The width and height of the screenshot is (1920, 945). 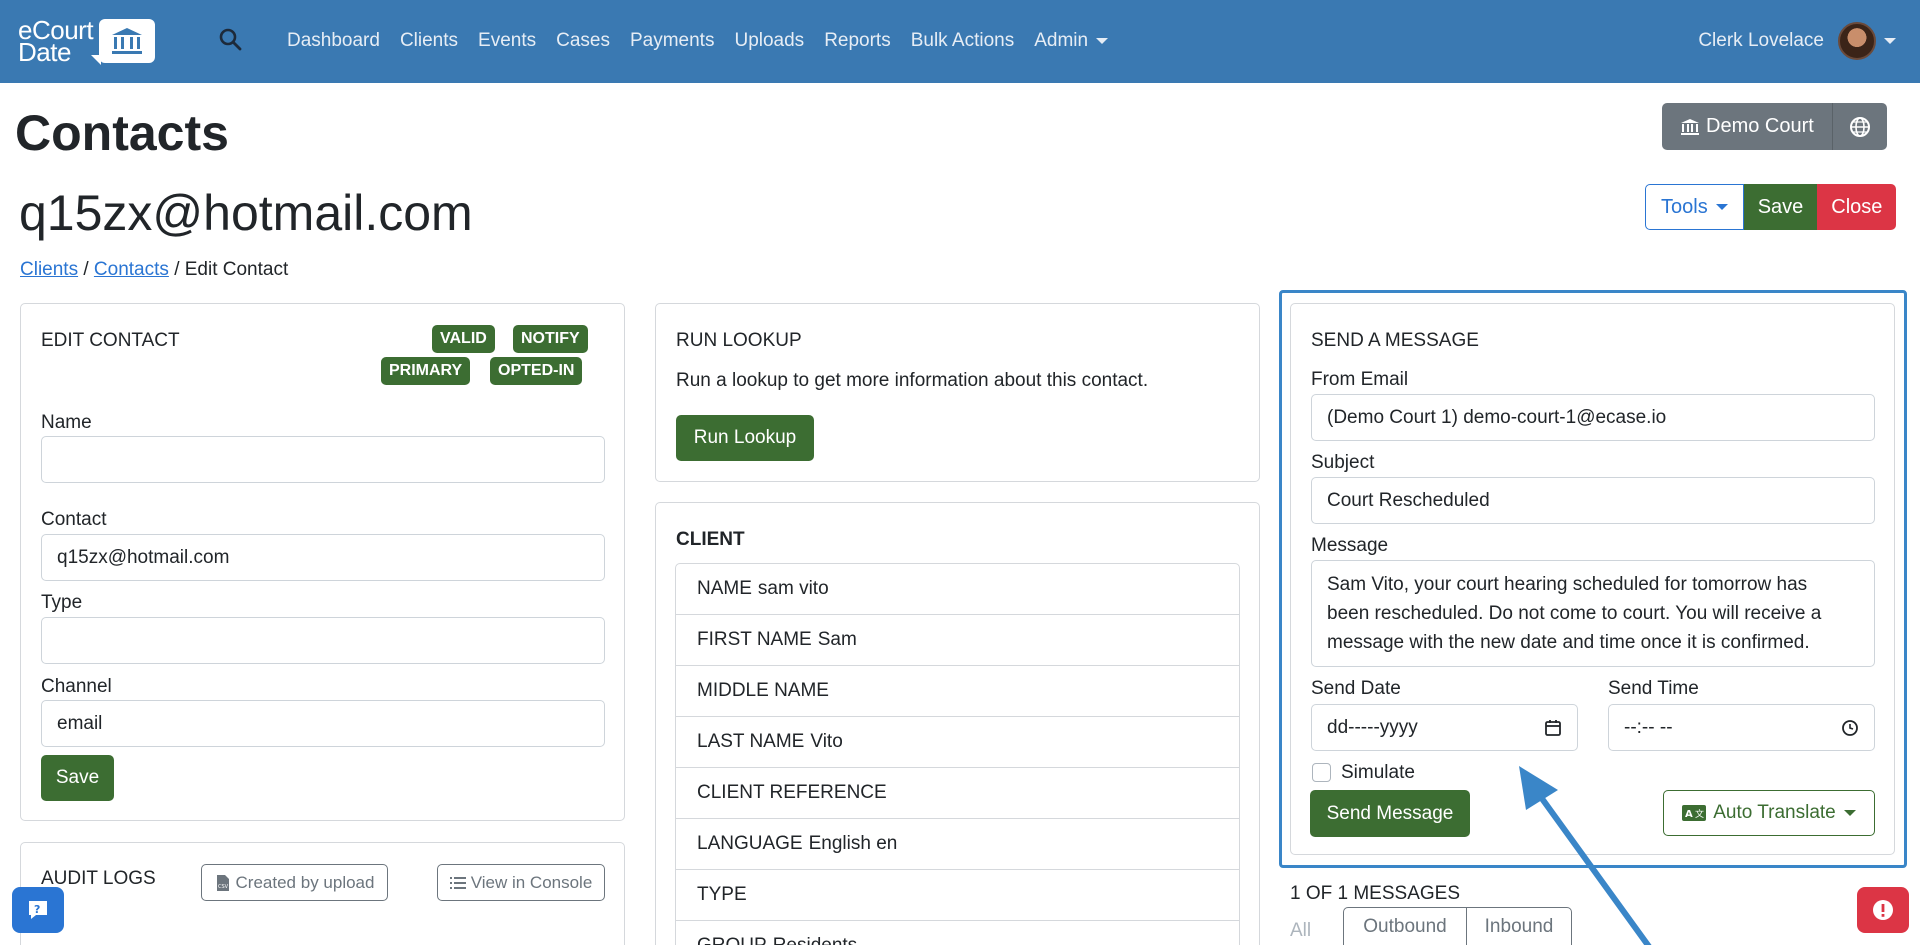 I want to click on subject-field: Court Rescheduled, so click(x=1593, y=500).